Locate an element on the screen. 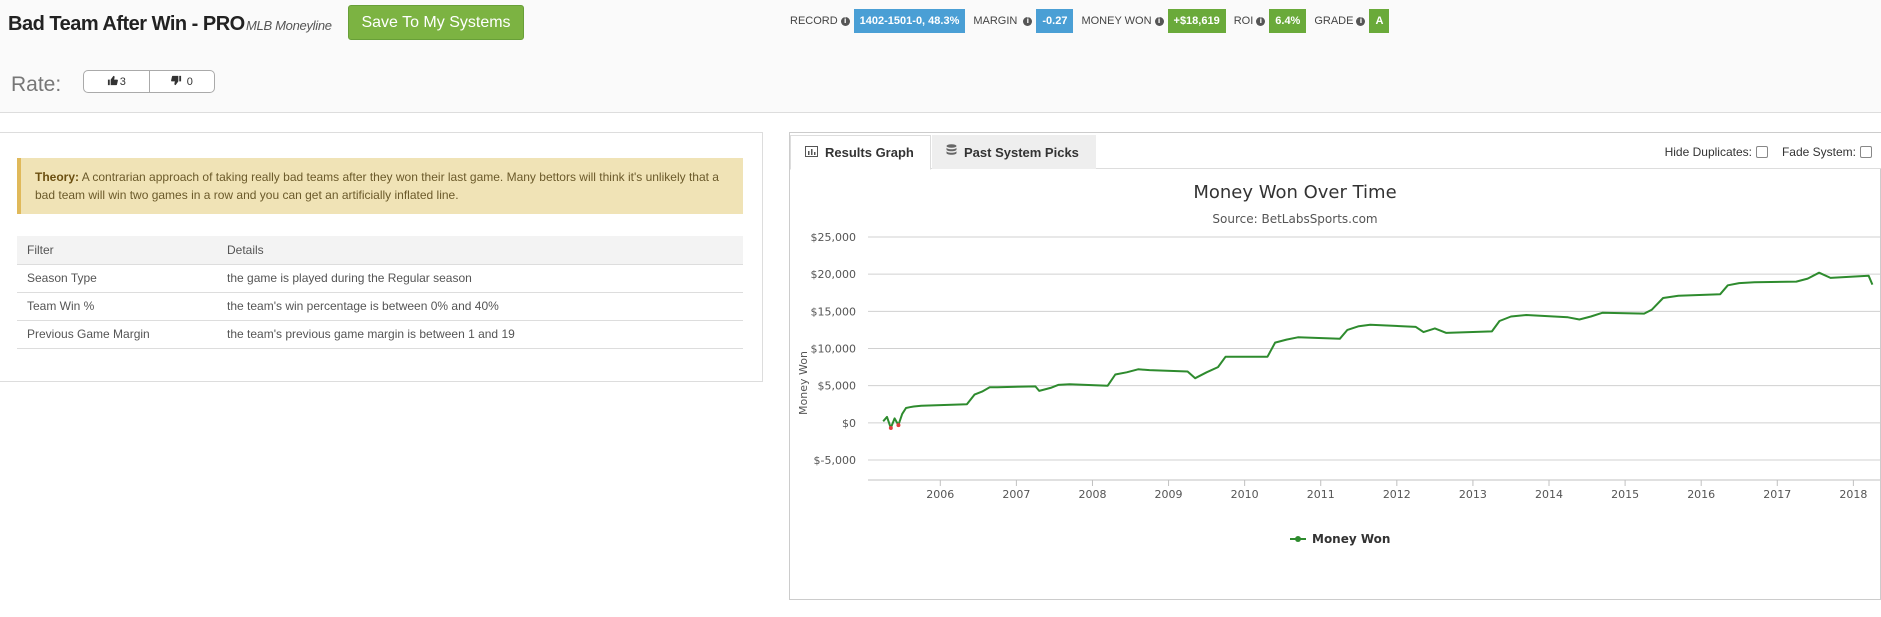 Image resolution: width=1881 pixels, height=617 pixels. thumbs-down-icon is located at coordinates (176, 82).